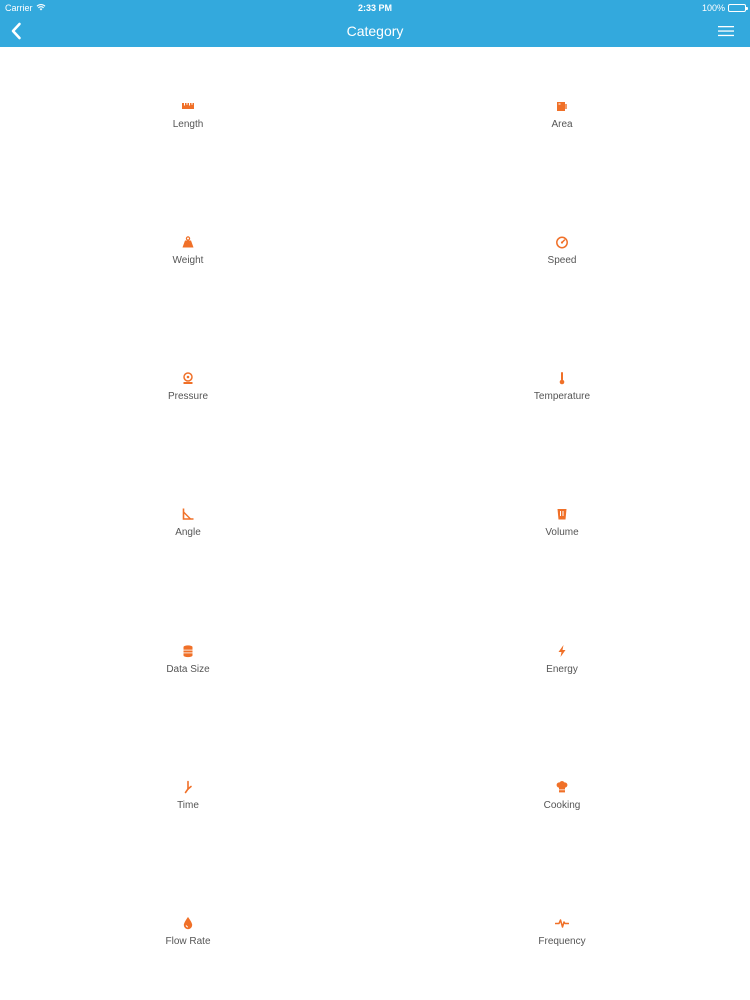 The image size is (750, 1000). What do you see at coordinates (562, 260) in the screenshot?
I see `category-label: Speed` at bounding box center [562, 260].